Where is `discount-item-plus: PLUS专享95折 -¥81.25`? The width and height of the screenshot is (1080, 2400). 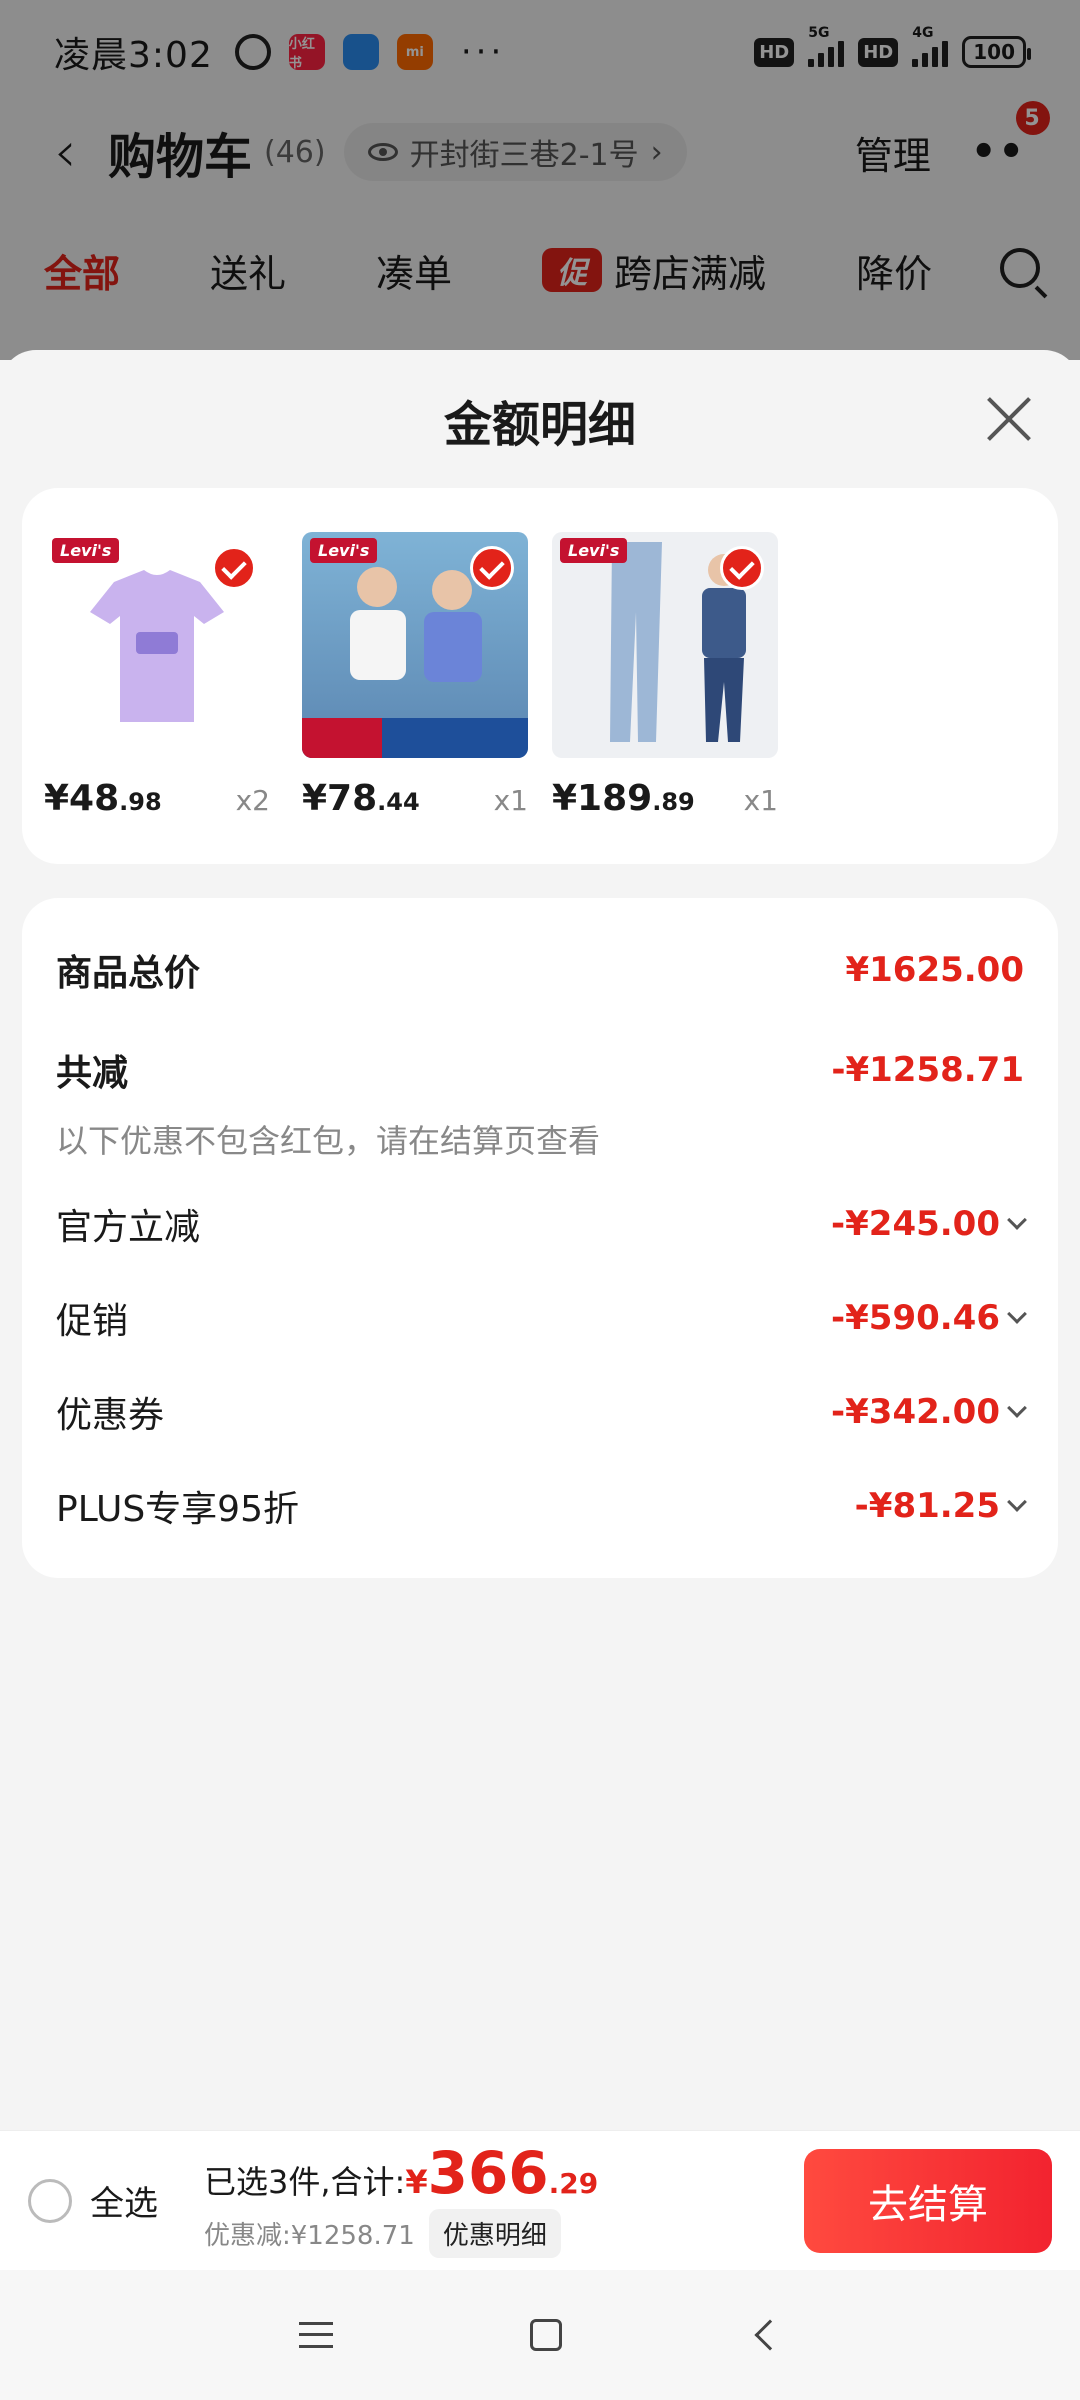
discount-item-plus: PLUS专享95折 -¥81.25 is located at coordinates (541, 1506).